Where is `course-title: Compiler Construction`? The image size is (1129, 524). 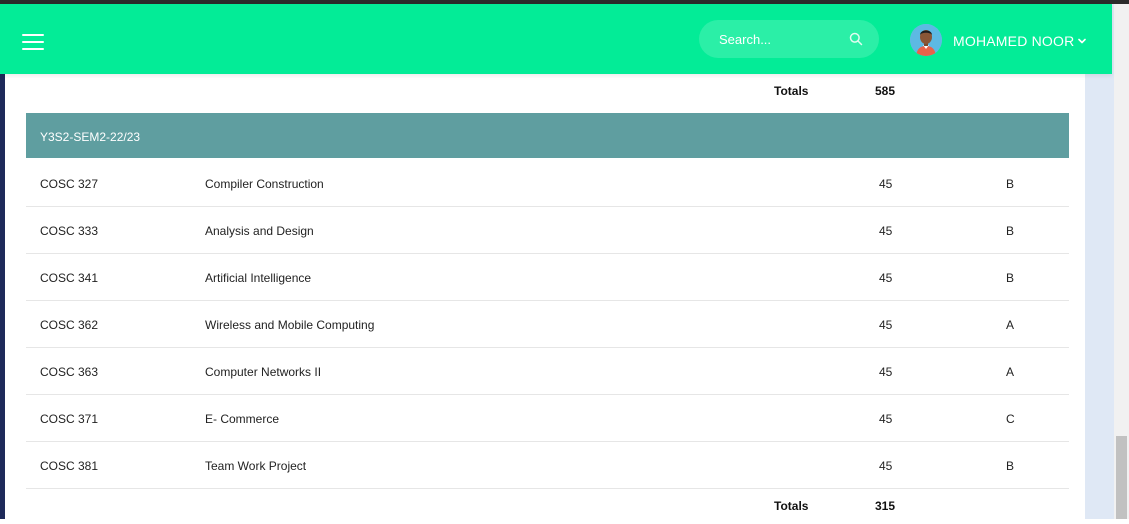
course-title: Compiler Construction is located at coordinates (264, 184).